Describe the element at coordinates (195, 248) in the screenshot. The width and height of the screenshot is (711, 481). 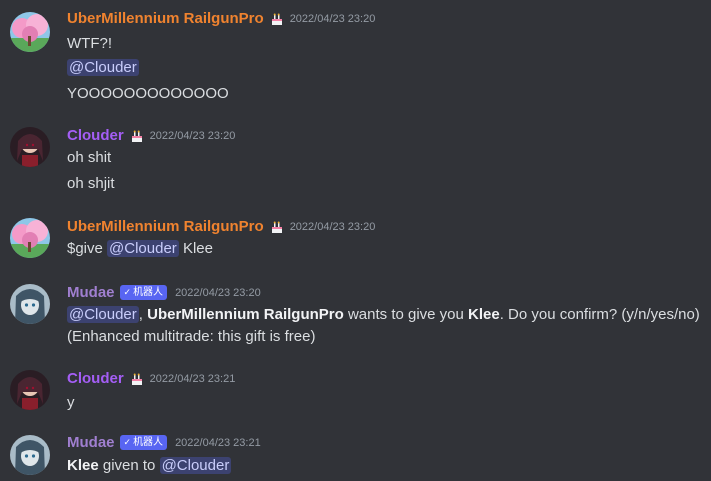
I see `command-arg: Klee` at that location.